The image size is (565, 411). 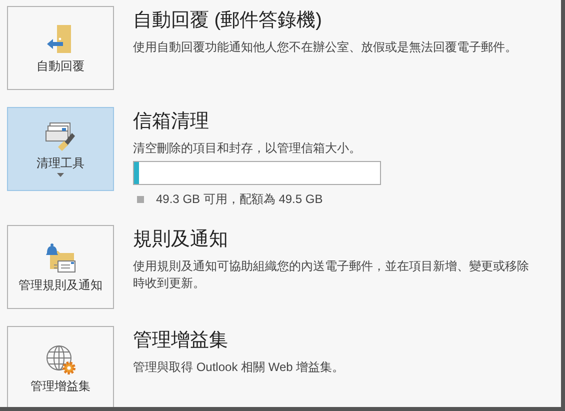 I want to click on addins-button: 管理增益集, so click(x=60, y=366).